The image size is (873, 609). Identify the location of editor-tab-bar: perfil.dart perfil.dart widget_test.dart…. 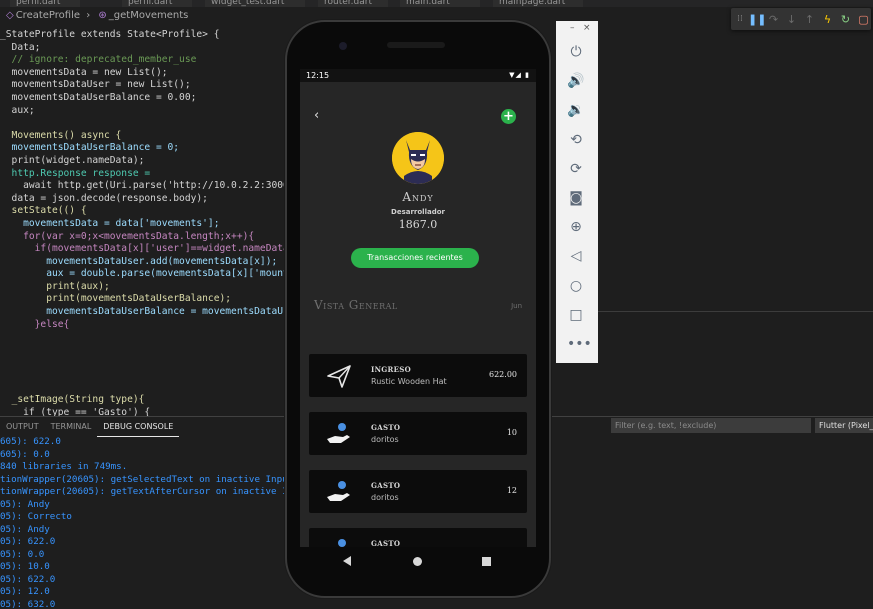
(436, 3).